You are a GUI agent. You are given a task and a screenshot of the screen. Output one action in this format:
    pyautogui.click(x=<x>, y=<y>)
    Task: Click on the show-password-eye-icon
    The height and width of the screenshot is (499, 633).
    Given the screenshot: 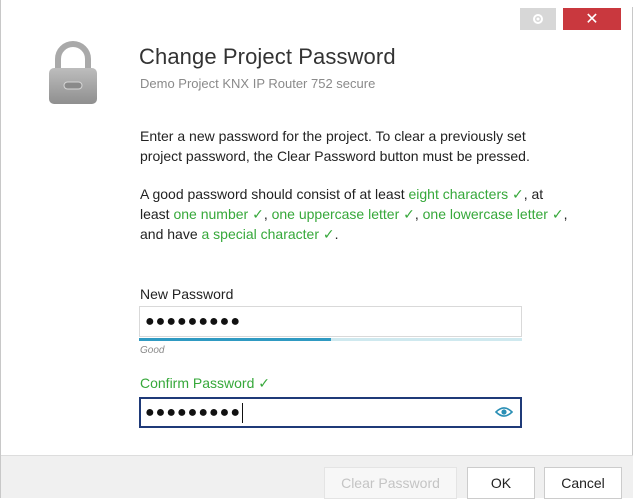 What is the action you would take?
    pyautogui.click(x=504, y=414)
    